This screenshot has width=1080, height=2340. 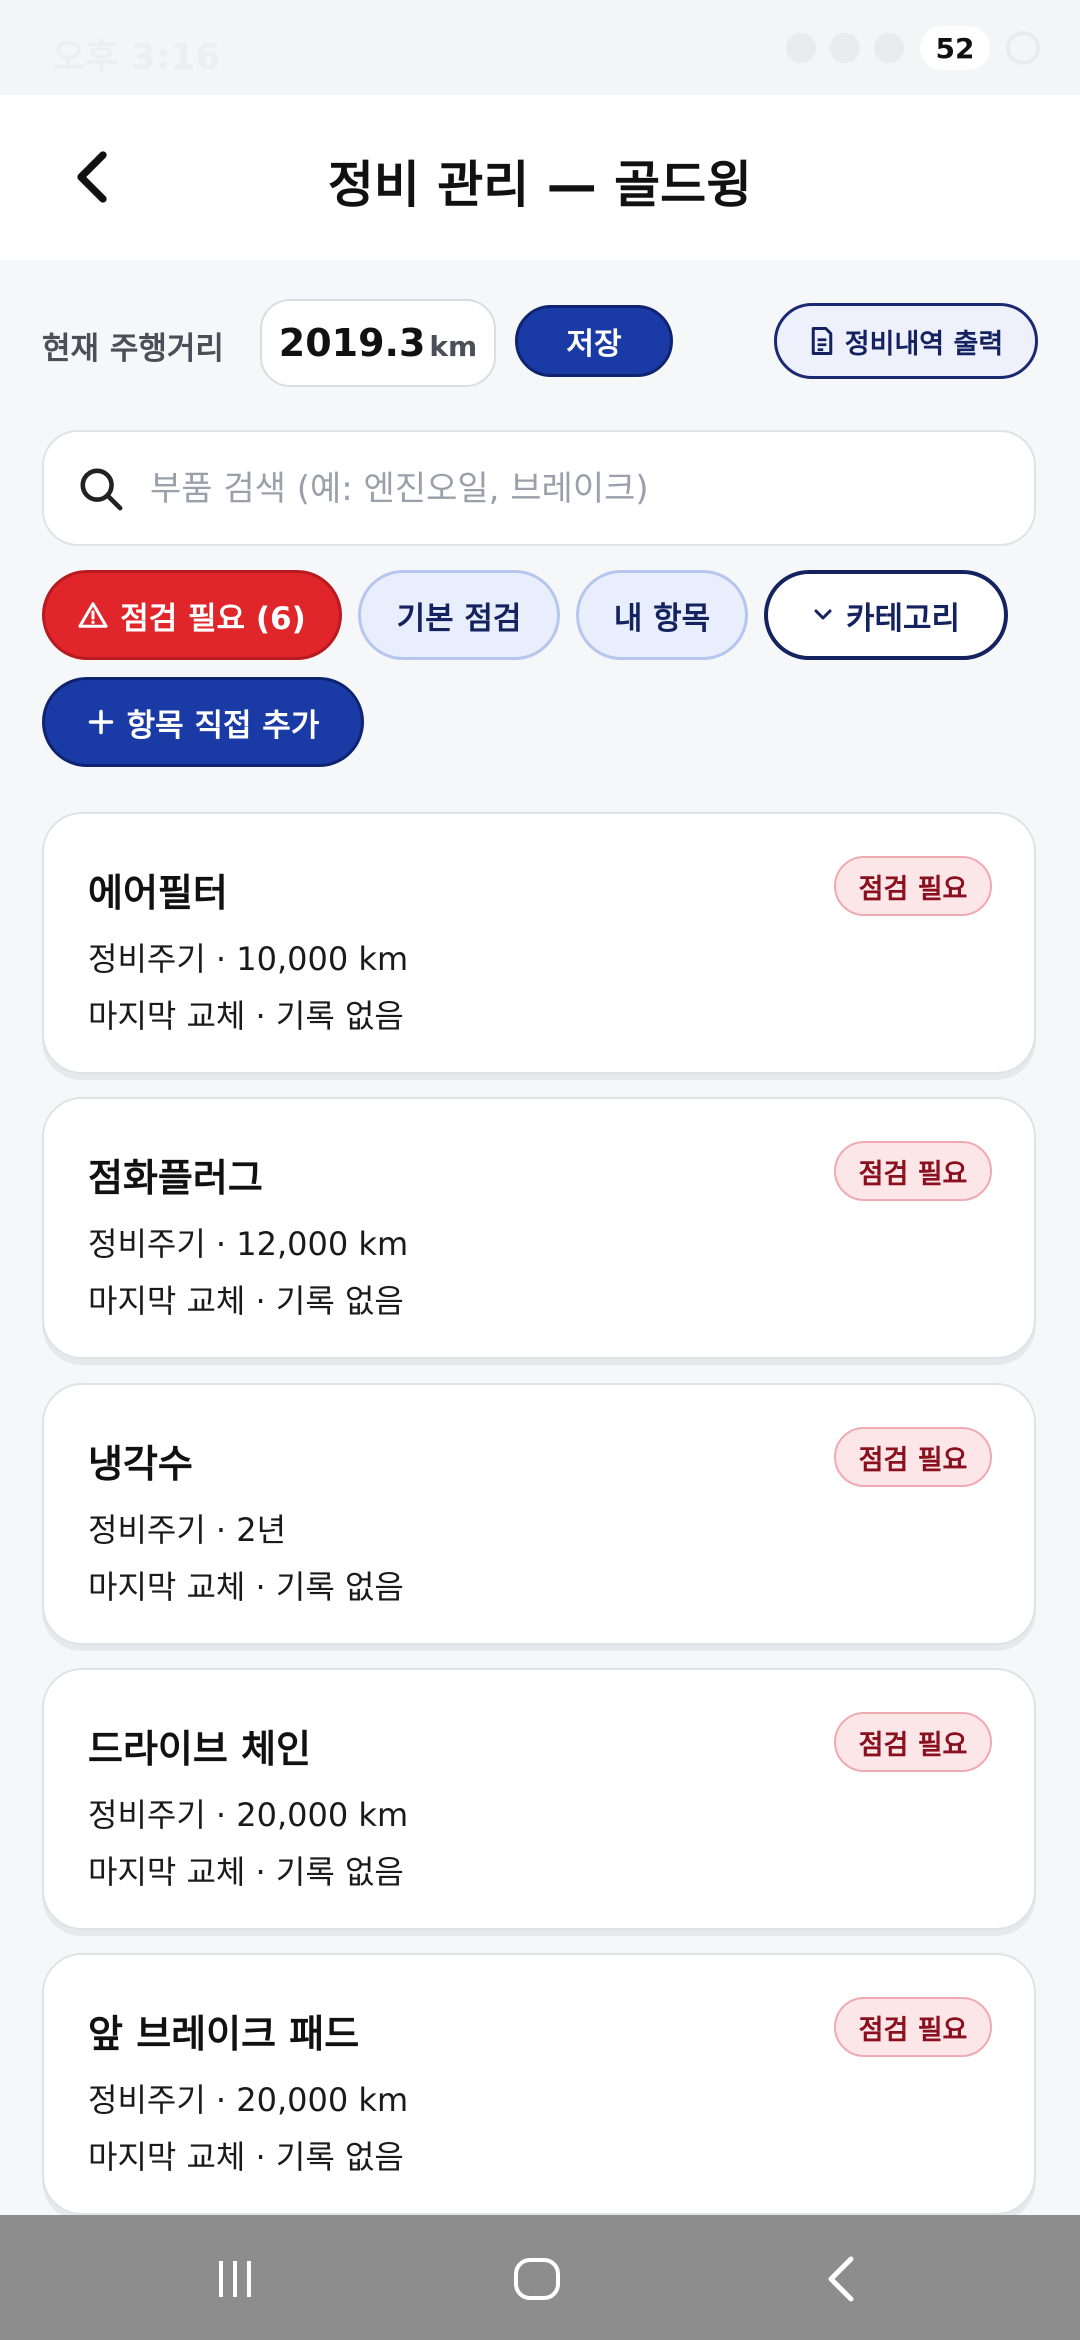 I want to click on battery-level: 52, so click(x=955, y=48).